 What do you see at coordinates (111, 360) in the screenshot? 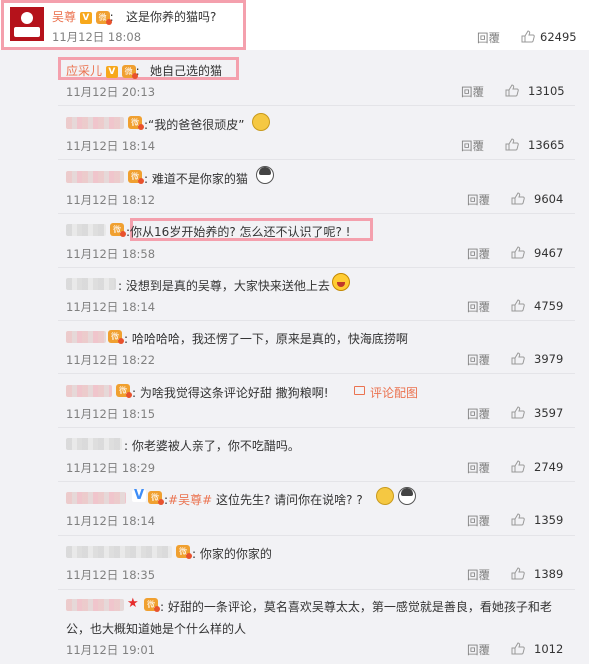
I see `reply-time: 11月12日 18:22` at bounding box center [111, 360].